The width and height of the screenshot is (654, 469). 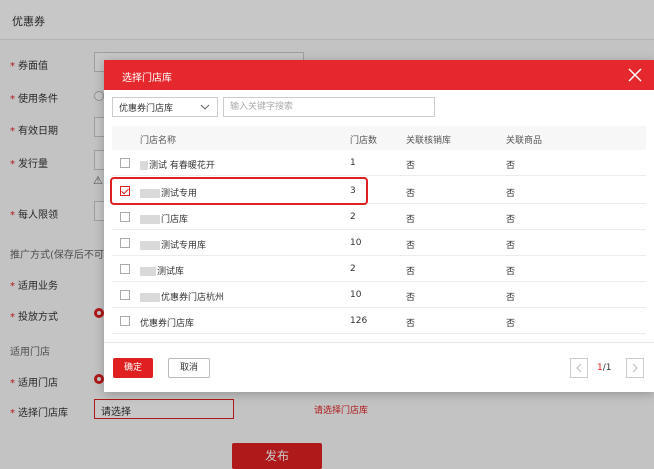 I want to click on column-header-linked-lib: 关联核销库, so click(x=429, y=141).